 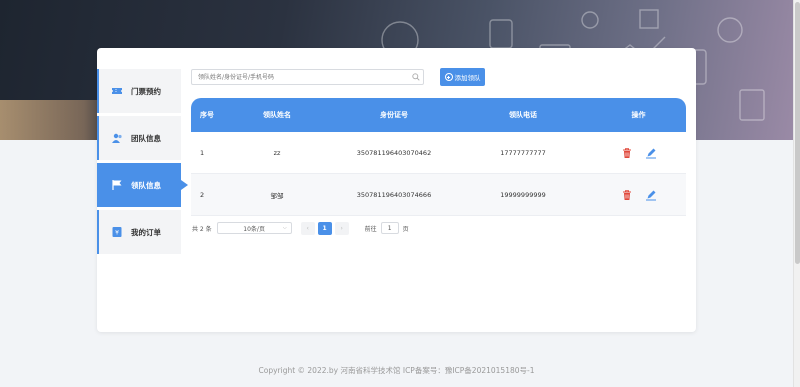 I want to click on sidebar-item-team: 团队信息, so click(x=139, y=138).